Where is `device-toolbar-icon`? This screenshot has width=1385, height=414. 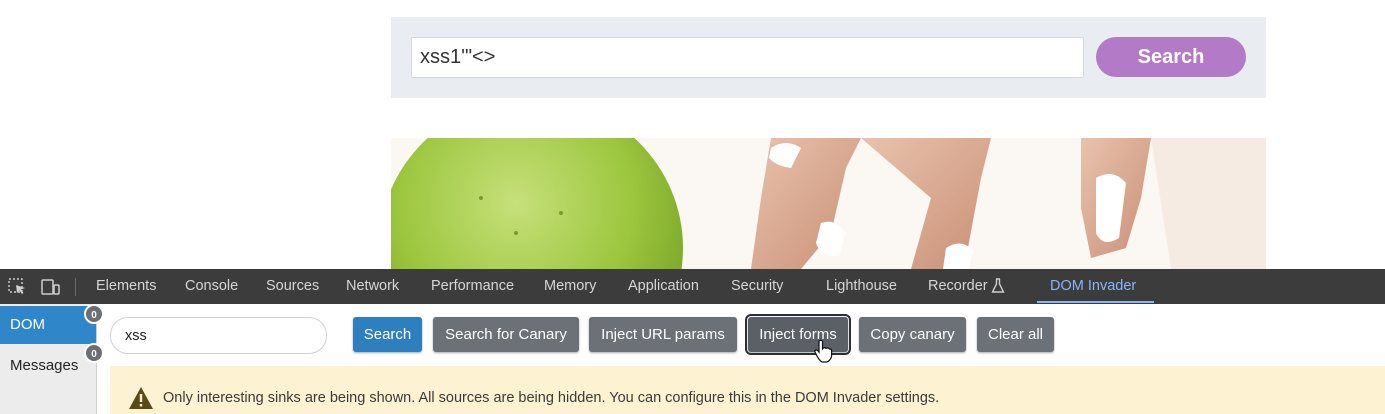
device-toolbar-icon is located at coordinates (50, 287).